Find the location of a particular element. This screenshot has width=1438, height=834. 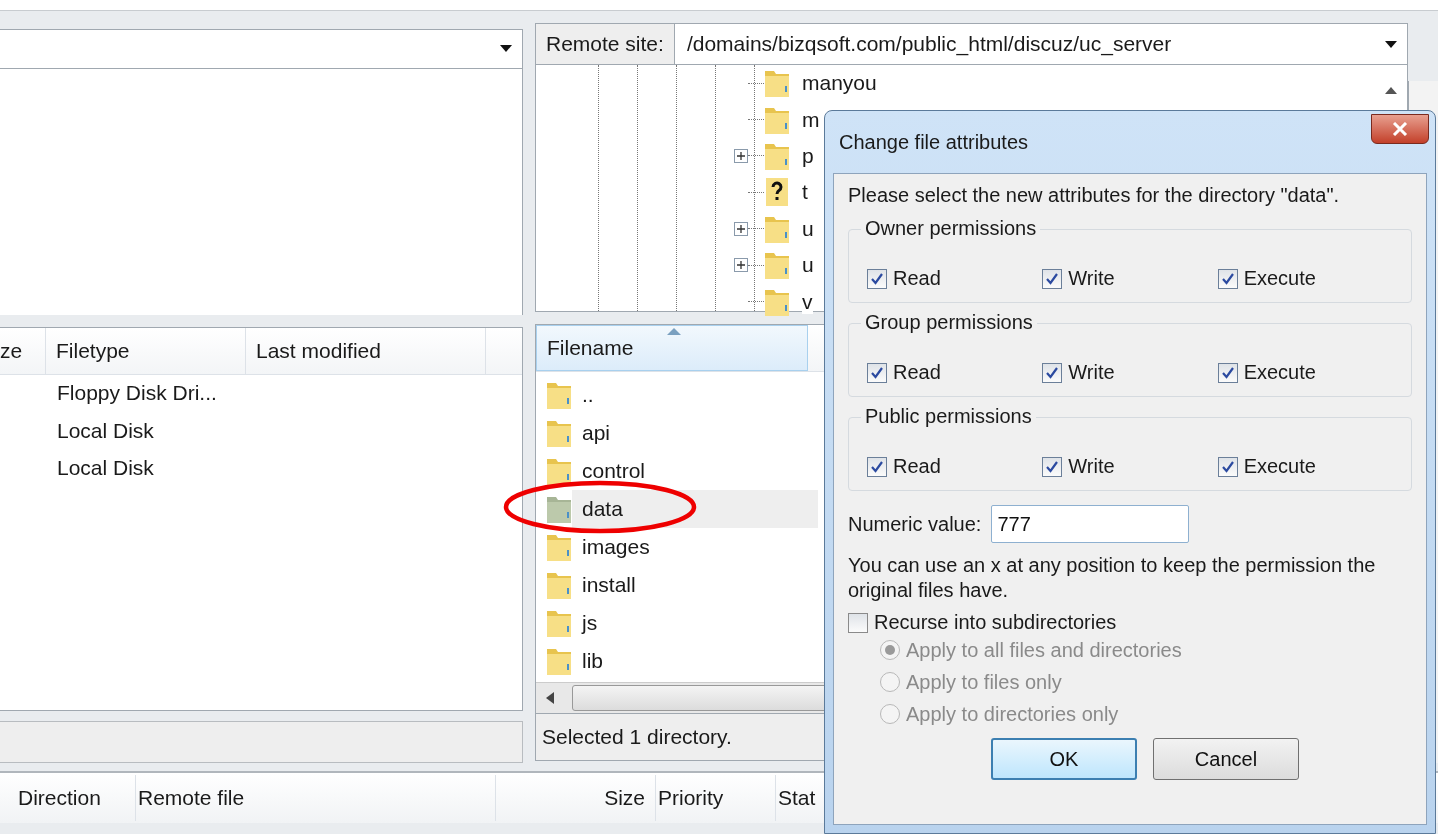

cancel-button: Cancel is located at coordinates (1226, 759).